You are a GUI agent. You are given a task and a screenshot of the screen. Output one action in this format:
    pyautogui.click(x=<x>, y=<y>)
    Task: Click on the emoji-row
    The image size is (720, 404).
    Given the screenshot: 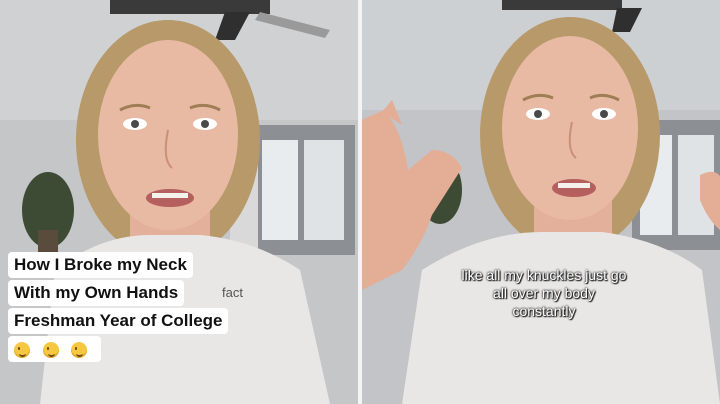 What is the action you would take?
    pyautogui.click(x=55, y=349)
    